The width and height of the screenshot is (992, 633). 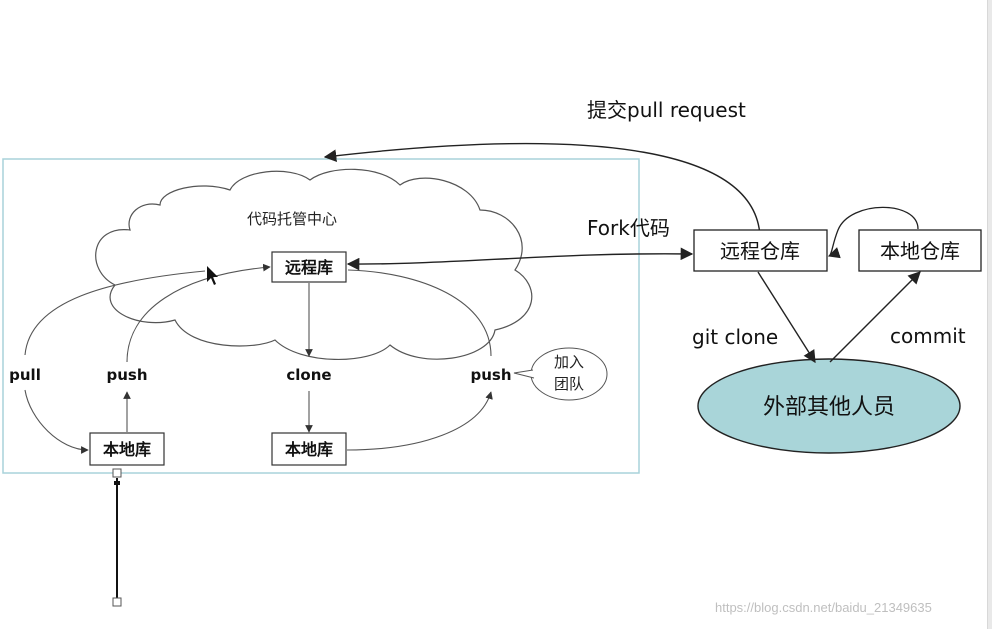 I want to click on watermark-text: https://blog.csdn.net/baidu_21349635, so click(x=823, y=607).